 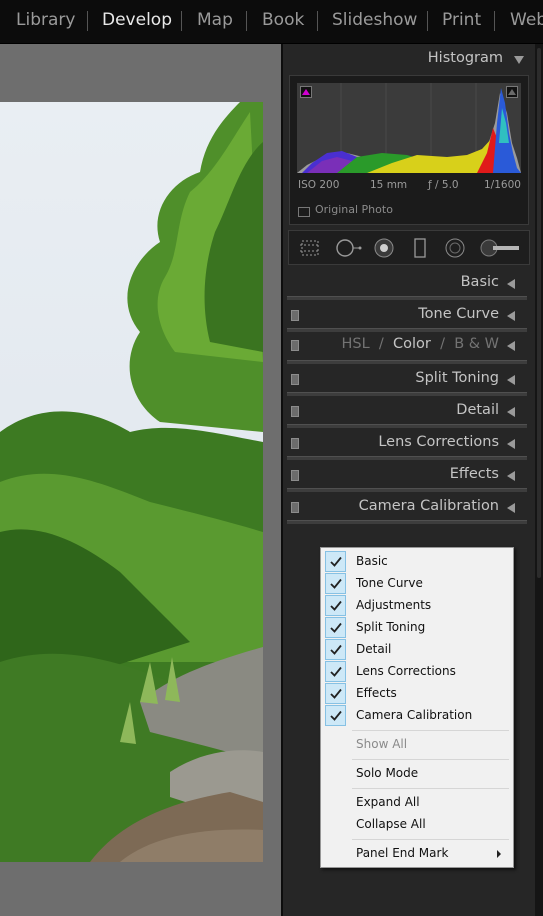 I want to click on menu-item-detail: Detail, so click(x=373, y=649).